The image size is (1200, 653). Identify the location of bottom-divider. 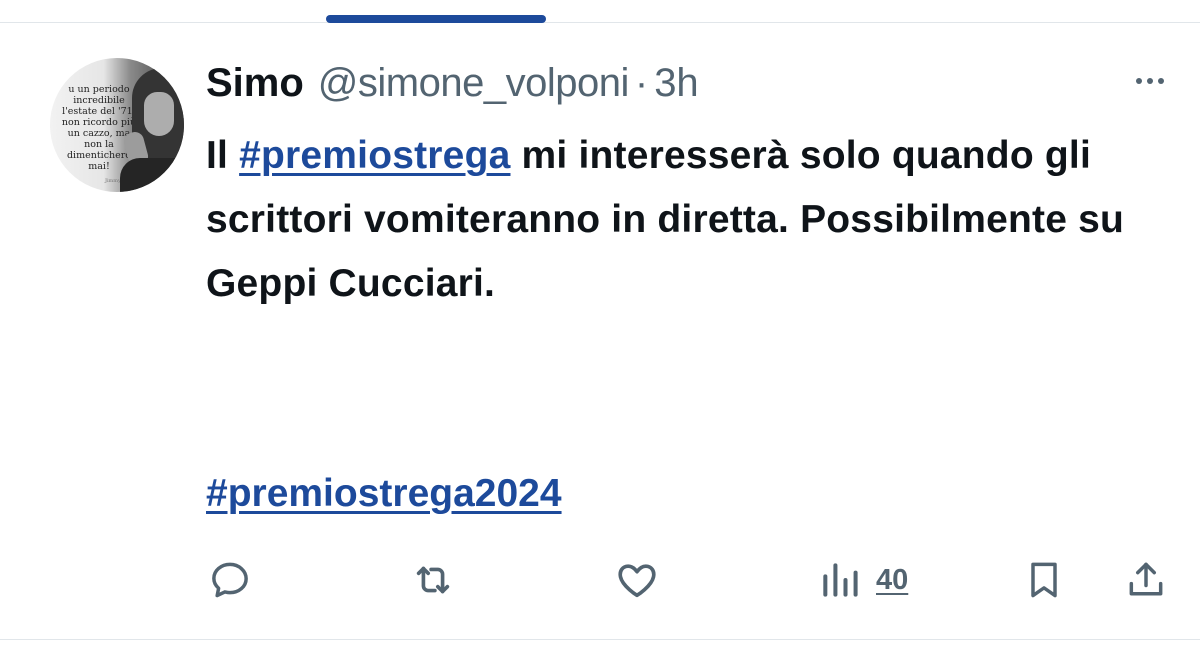
(600, 639).